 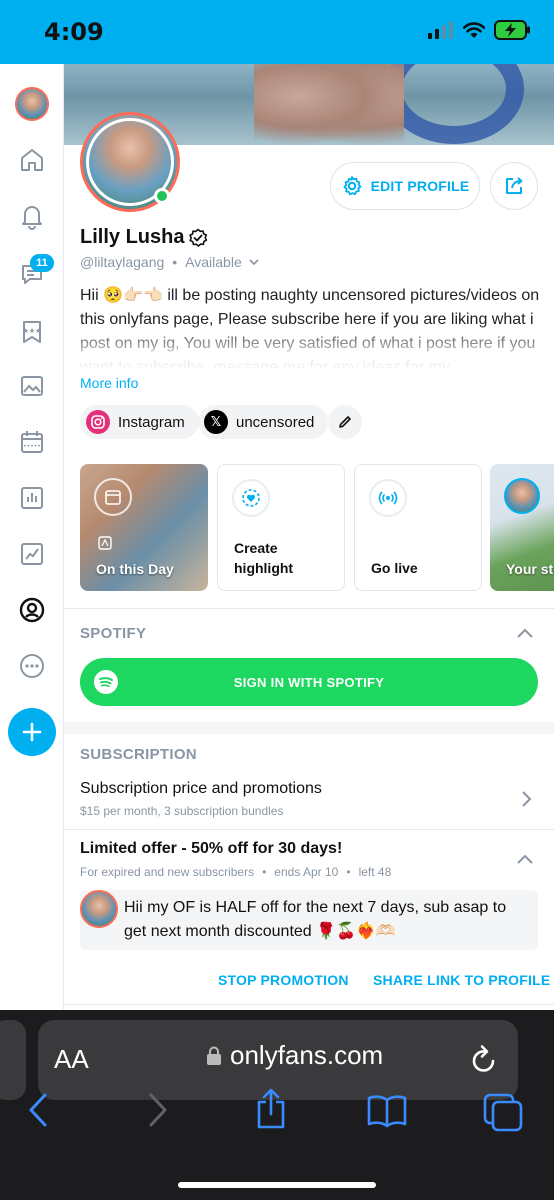 I want to click on x-link-chip: 𝕏 uncensored, so click(x=263, y=422).